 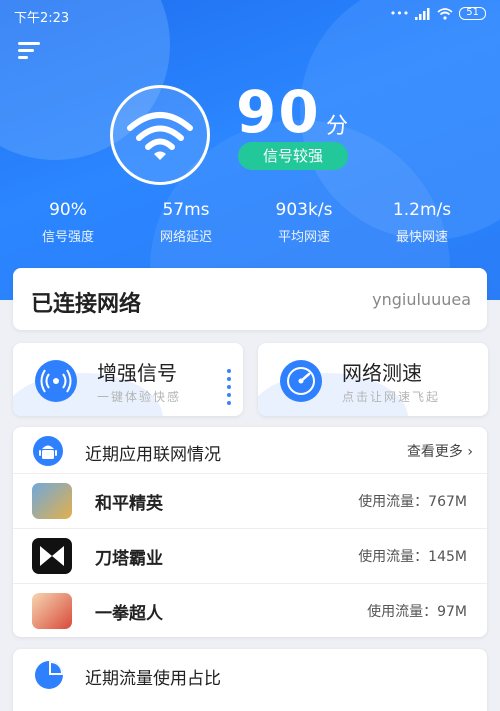 What do you see at coordinates (186, 222) in the screenshot?
I see `stat-latency: 57ms 网络延迟` at bounding box center [186, 222].